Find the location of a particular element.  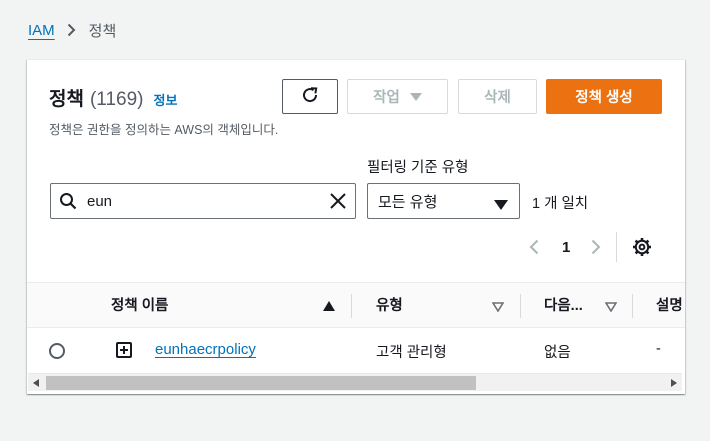

panel-header: 정책 (1169) 정보 is located at coordinates (113, 97).